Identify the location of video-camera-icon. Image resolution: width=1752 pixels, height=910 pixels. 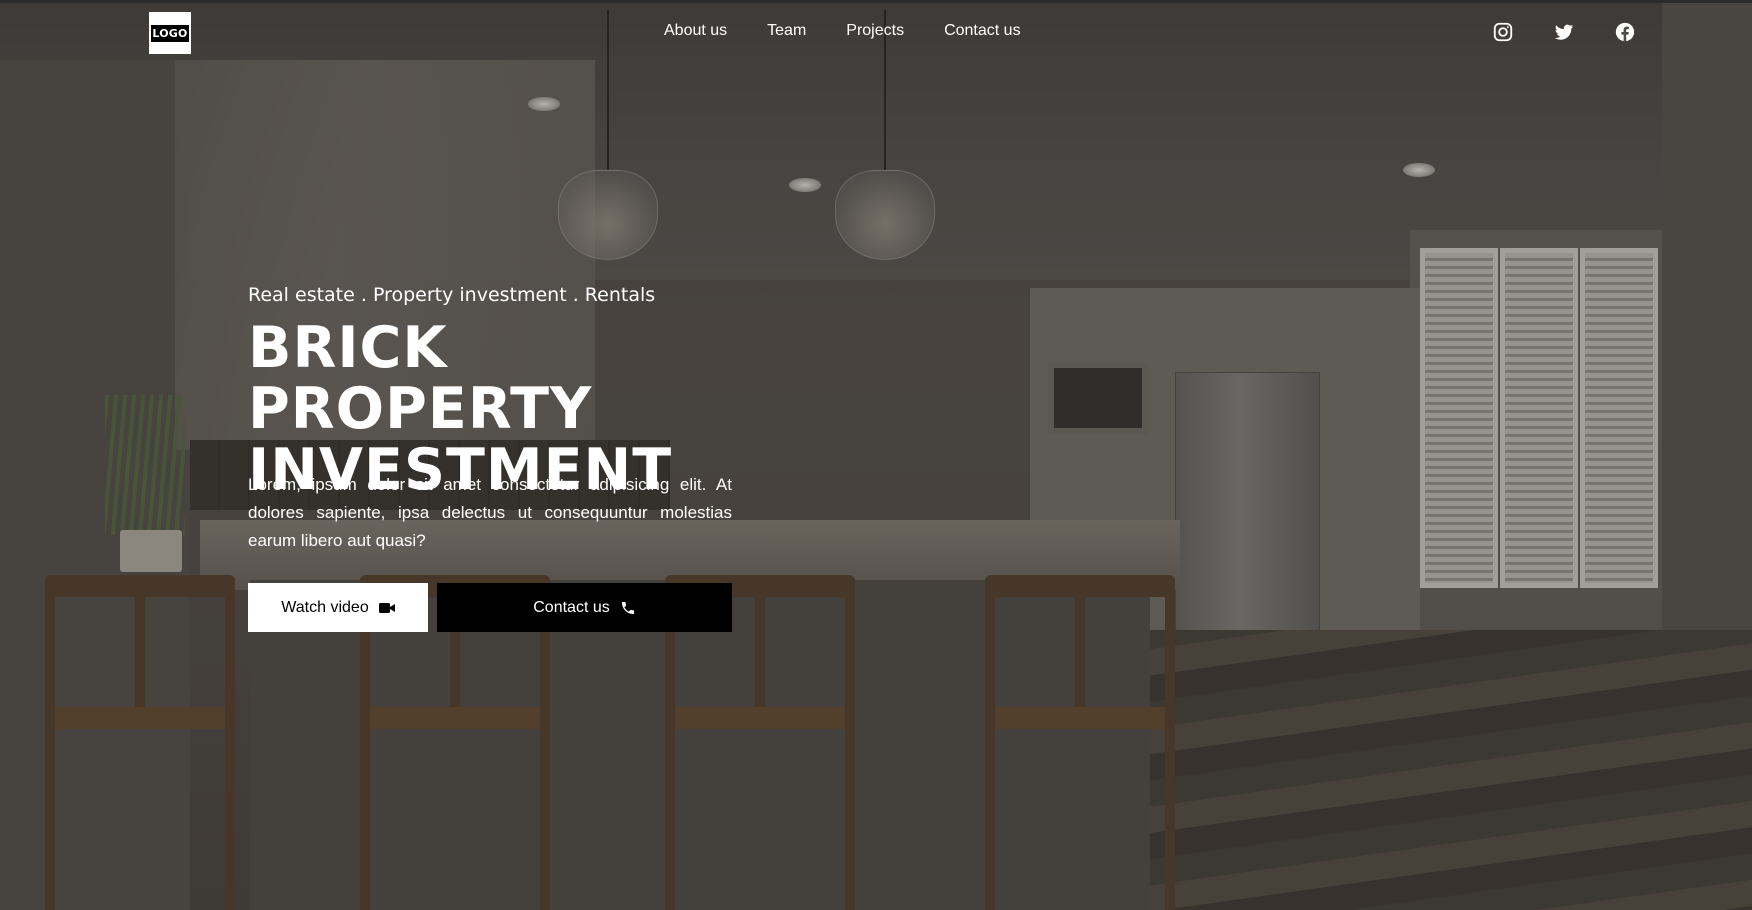
(386, 607).